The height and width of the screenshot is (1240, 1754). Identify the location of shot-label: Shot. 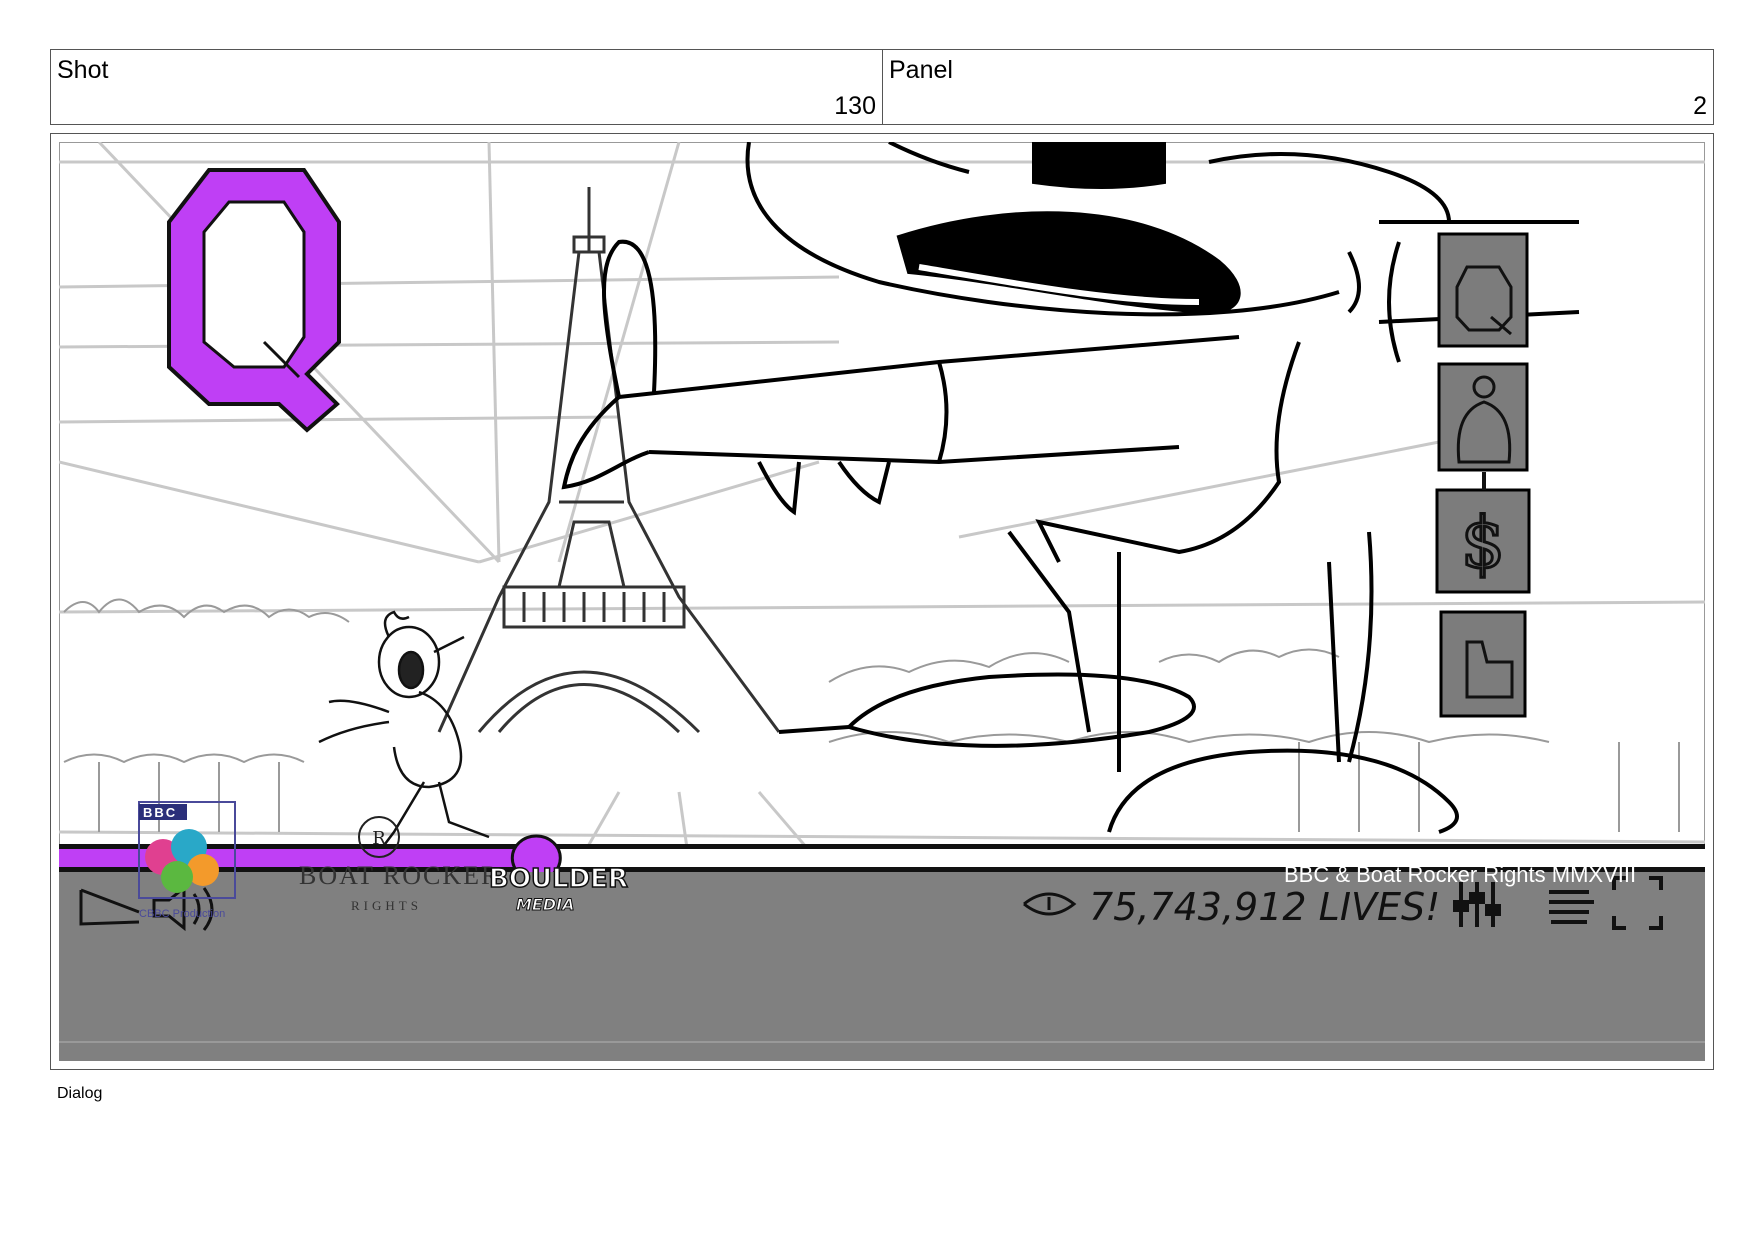
(83, 70).